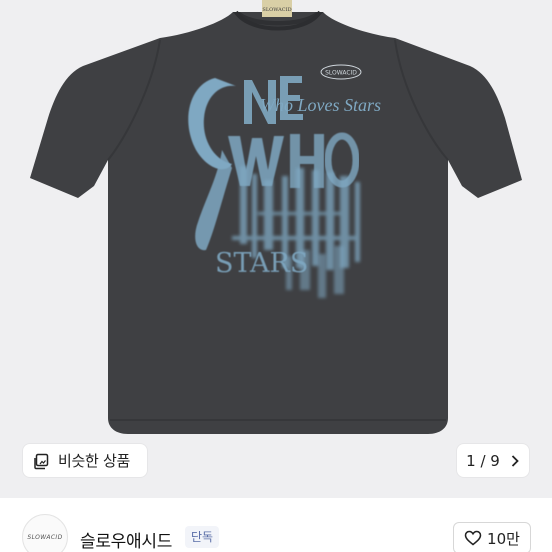 This screenshot has width=552, height=552. I want to click on chevron-right-icon, so click(515, 461).